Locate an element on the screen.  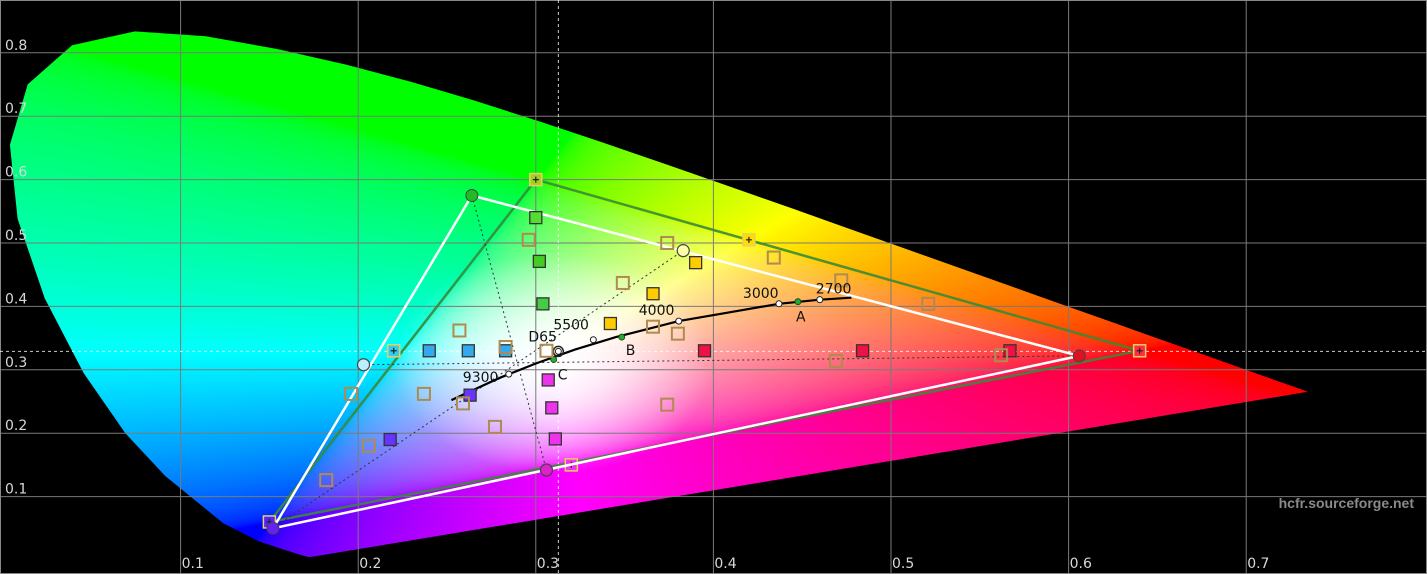
cct-label: 3000 is located at coordinates (761, 294).